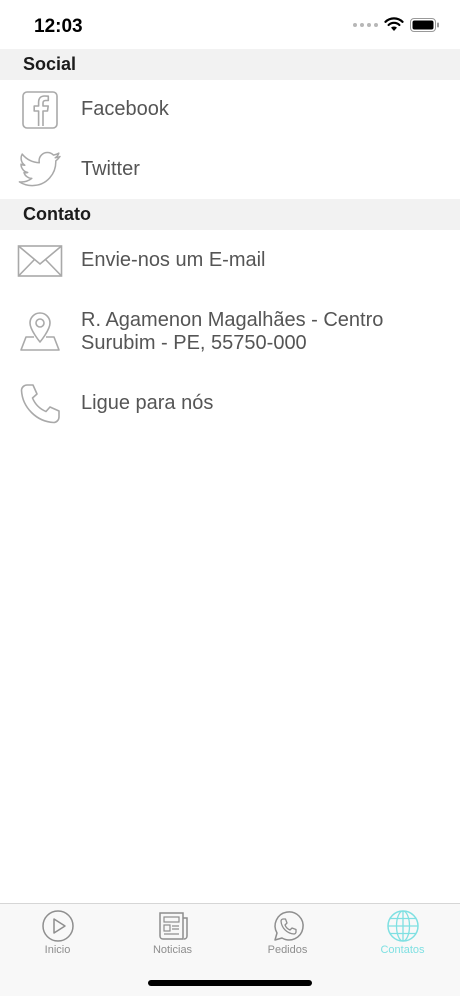 This screenshot has width=460, height=996. I want to click on tab-inicio: Inicio, so click(57, 935).